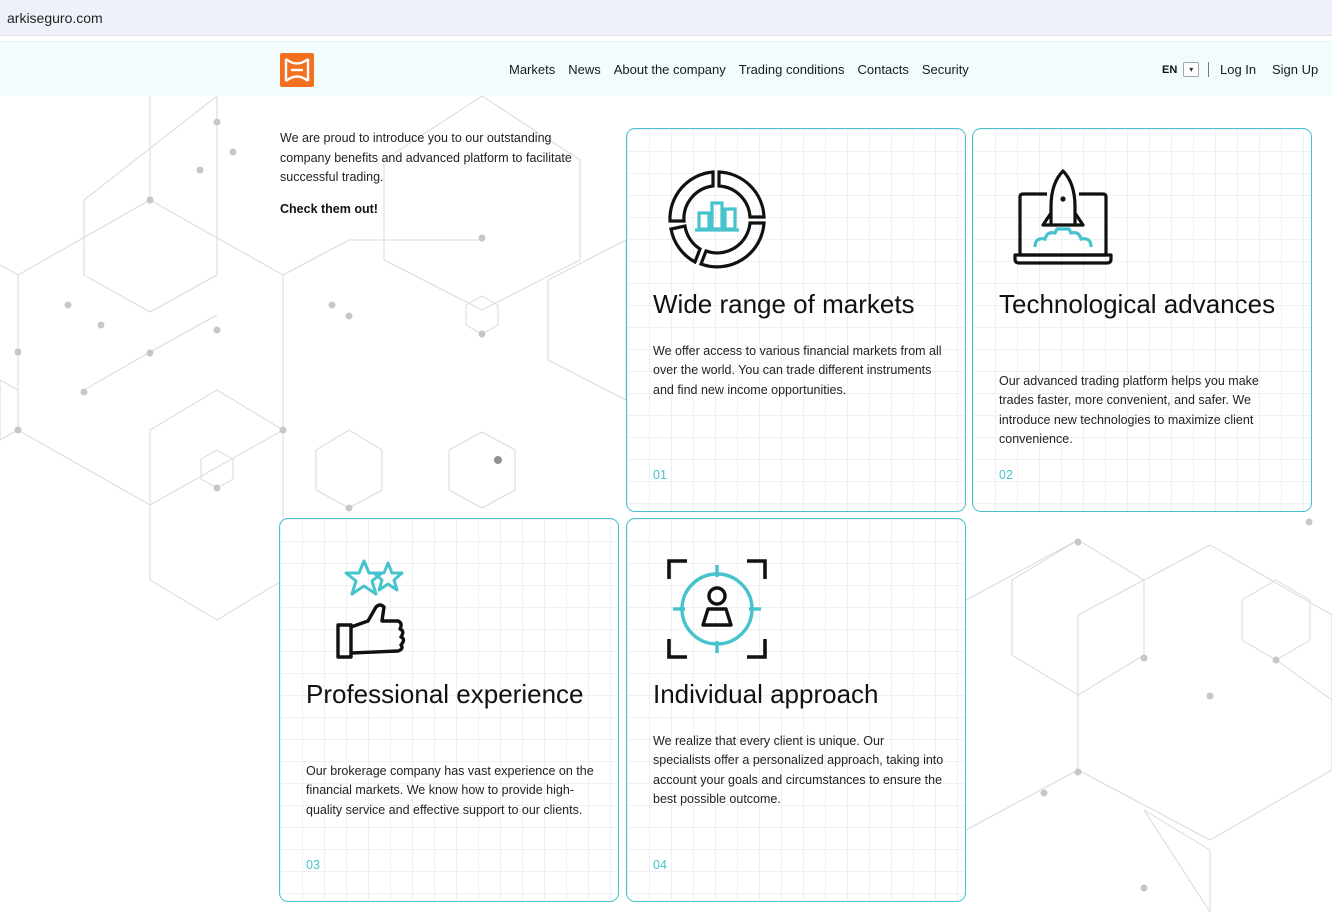 The height and width of the screenshot is (912, 1332). Describe the element at coordinates (666, 18) in the screenshot. I see `browser-address-bar: arkiseguro.com` at that location.